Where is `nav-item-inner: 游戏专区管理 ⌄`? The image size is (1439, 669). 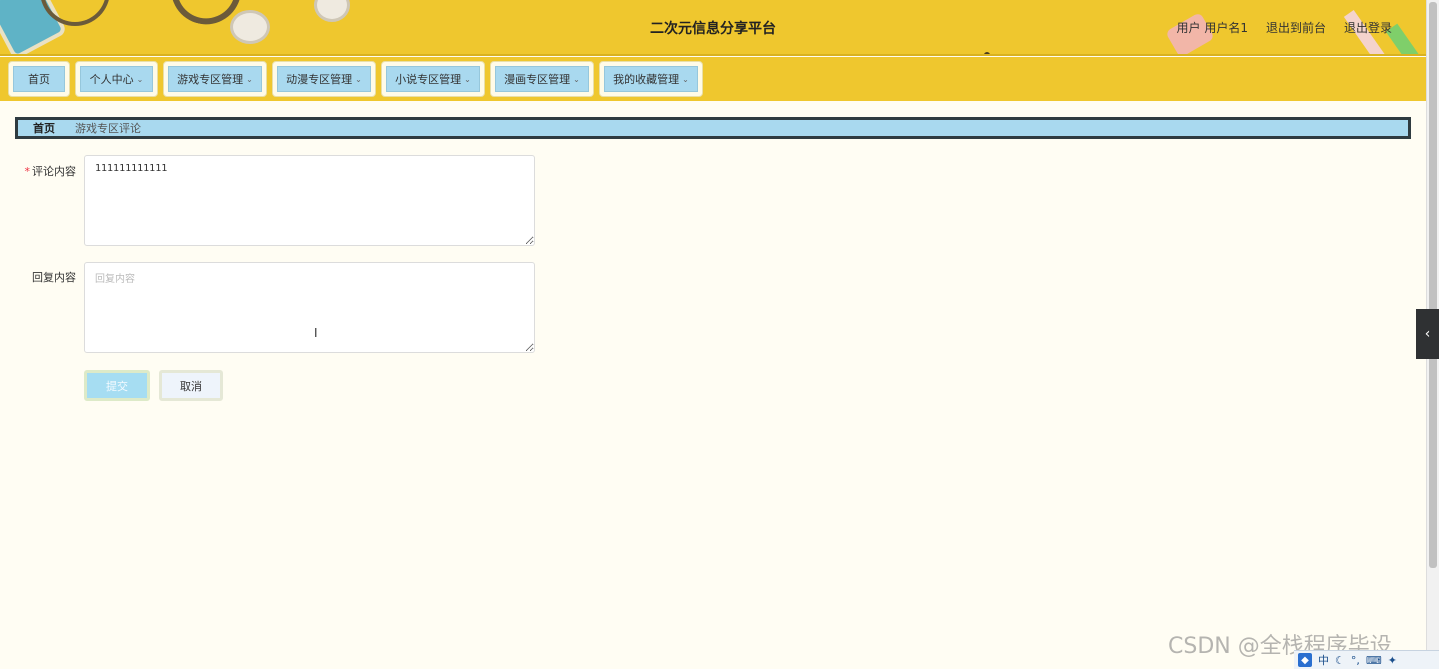 nav-item-inner: 游戏专区管理 ⌄ is located at coordinates (215, 79).